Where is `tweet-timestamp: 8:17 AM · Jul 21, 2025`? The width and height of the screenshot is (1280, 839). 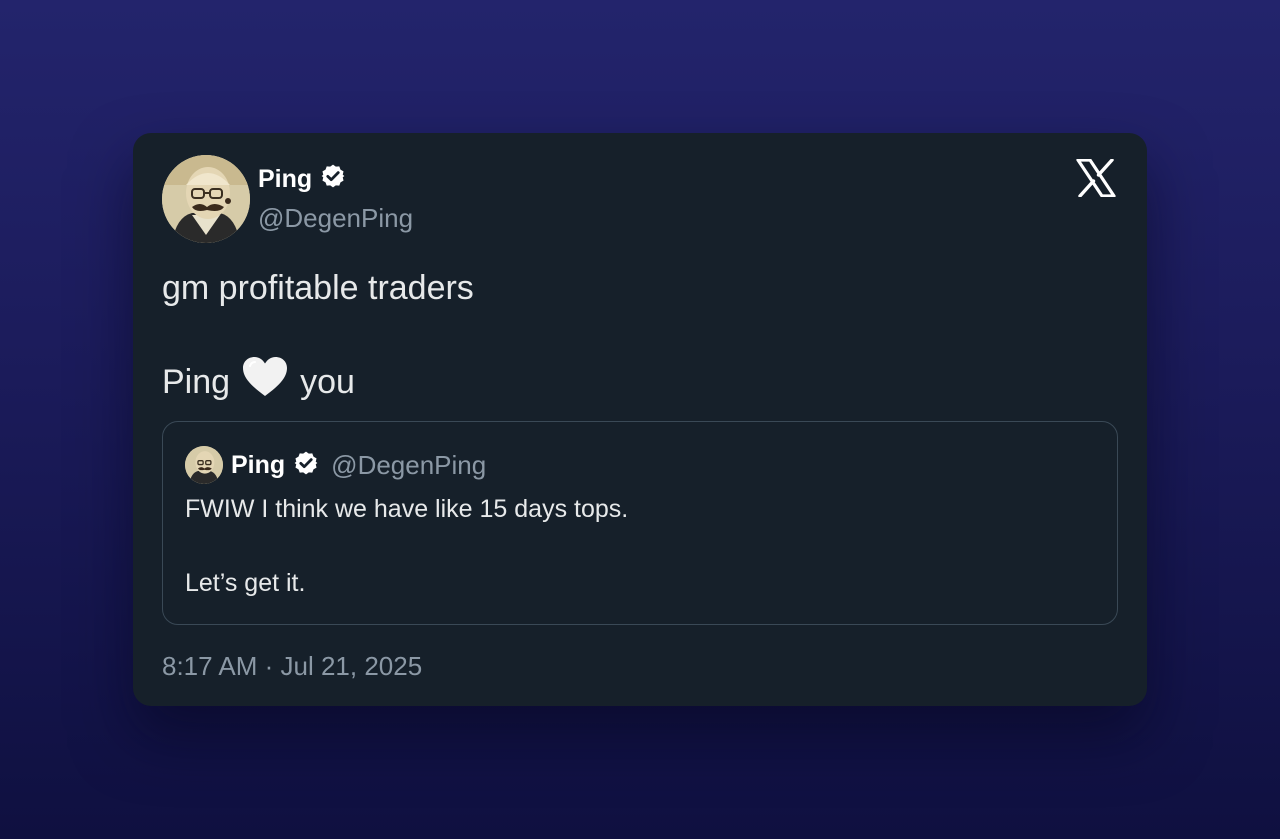
tweet-timestamp: 8:17 AM · Jul 21, 2025 is located at coordinates (292, 666).